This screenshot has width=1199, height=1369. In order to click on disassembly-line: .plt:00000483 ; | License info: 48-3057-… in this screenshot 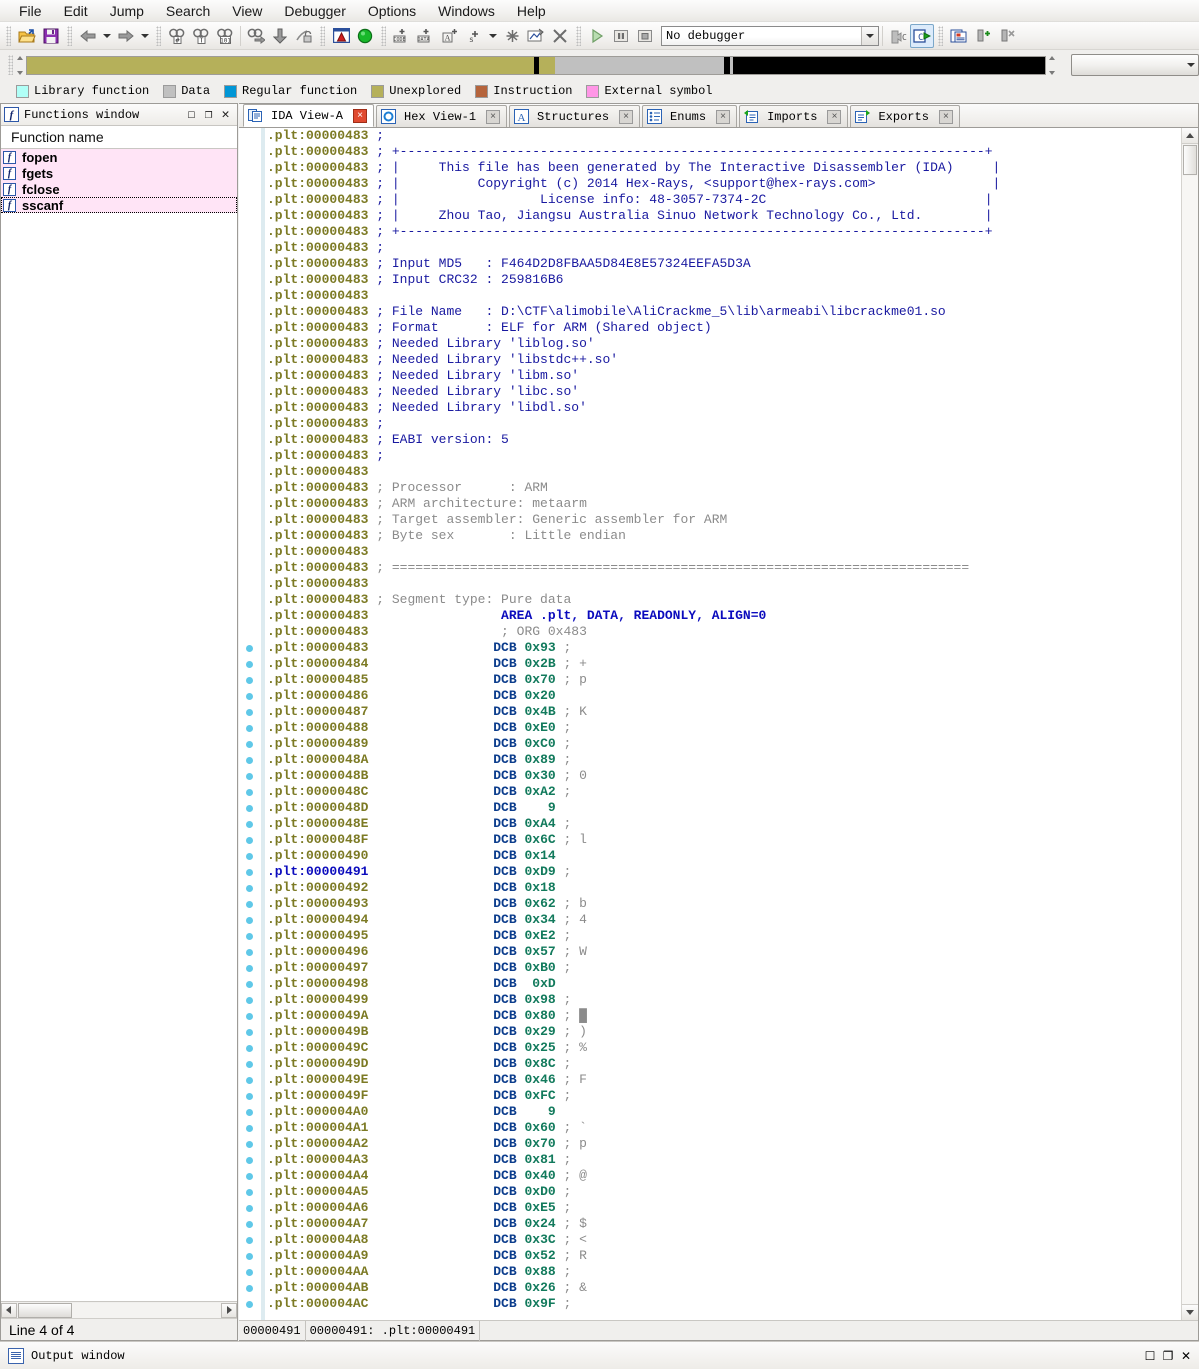, I will do `click(724, 200)`.